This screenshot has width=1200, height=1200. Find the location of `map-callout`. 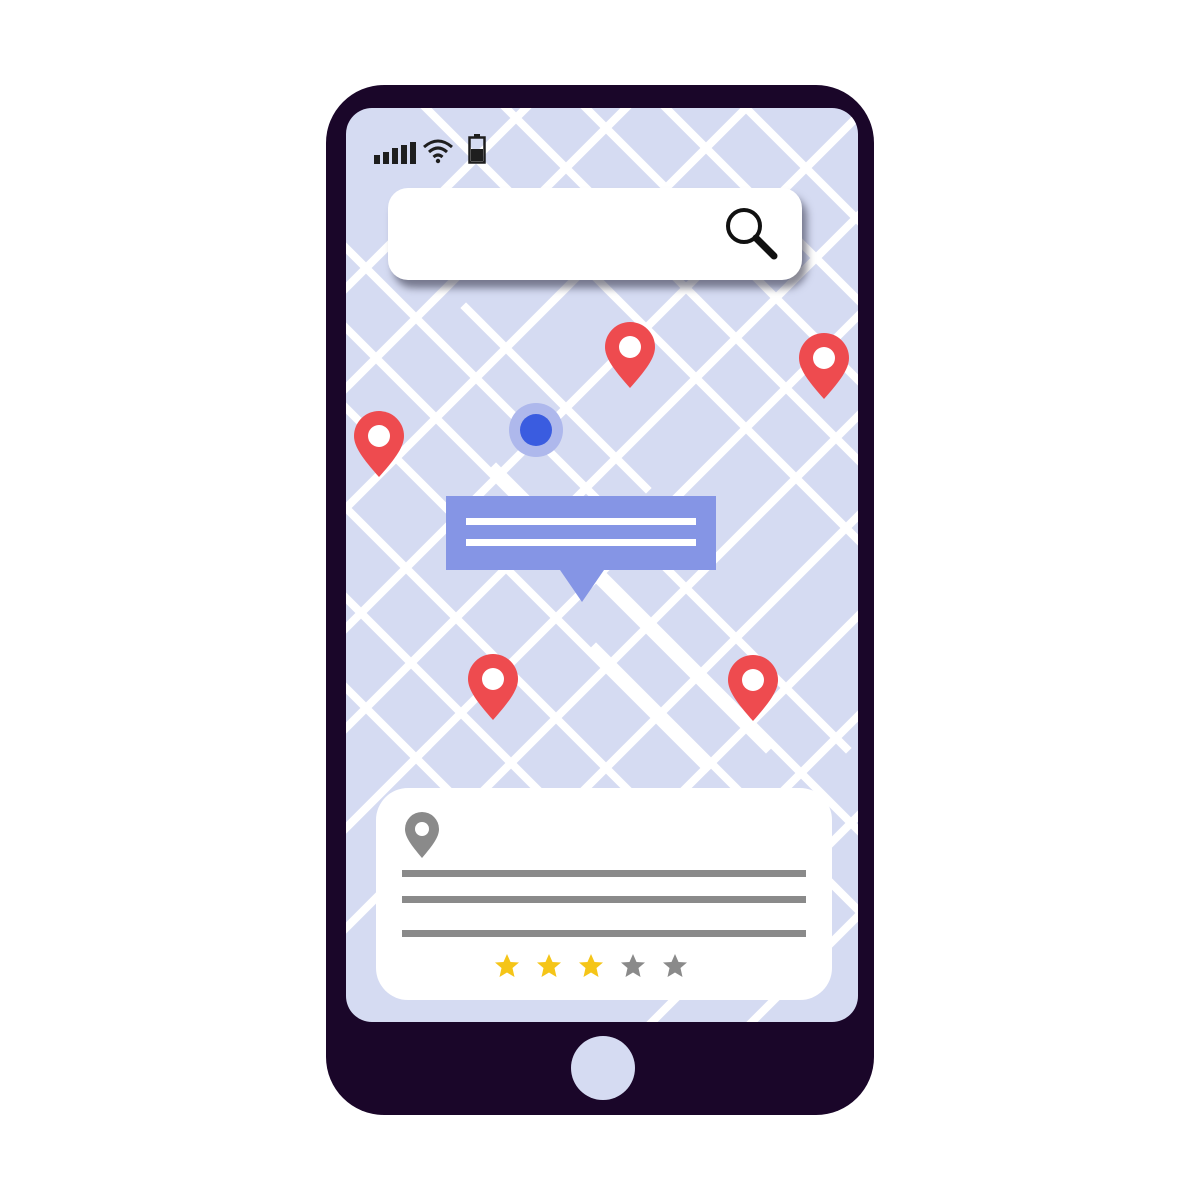

map-callout is located at coordinates (581, 533).